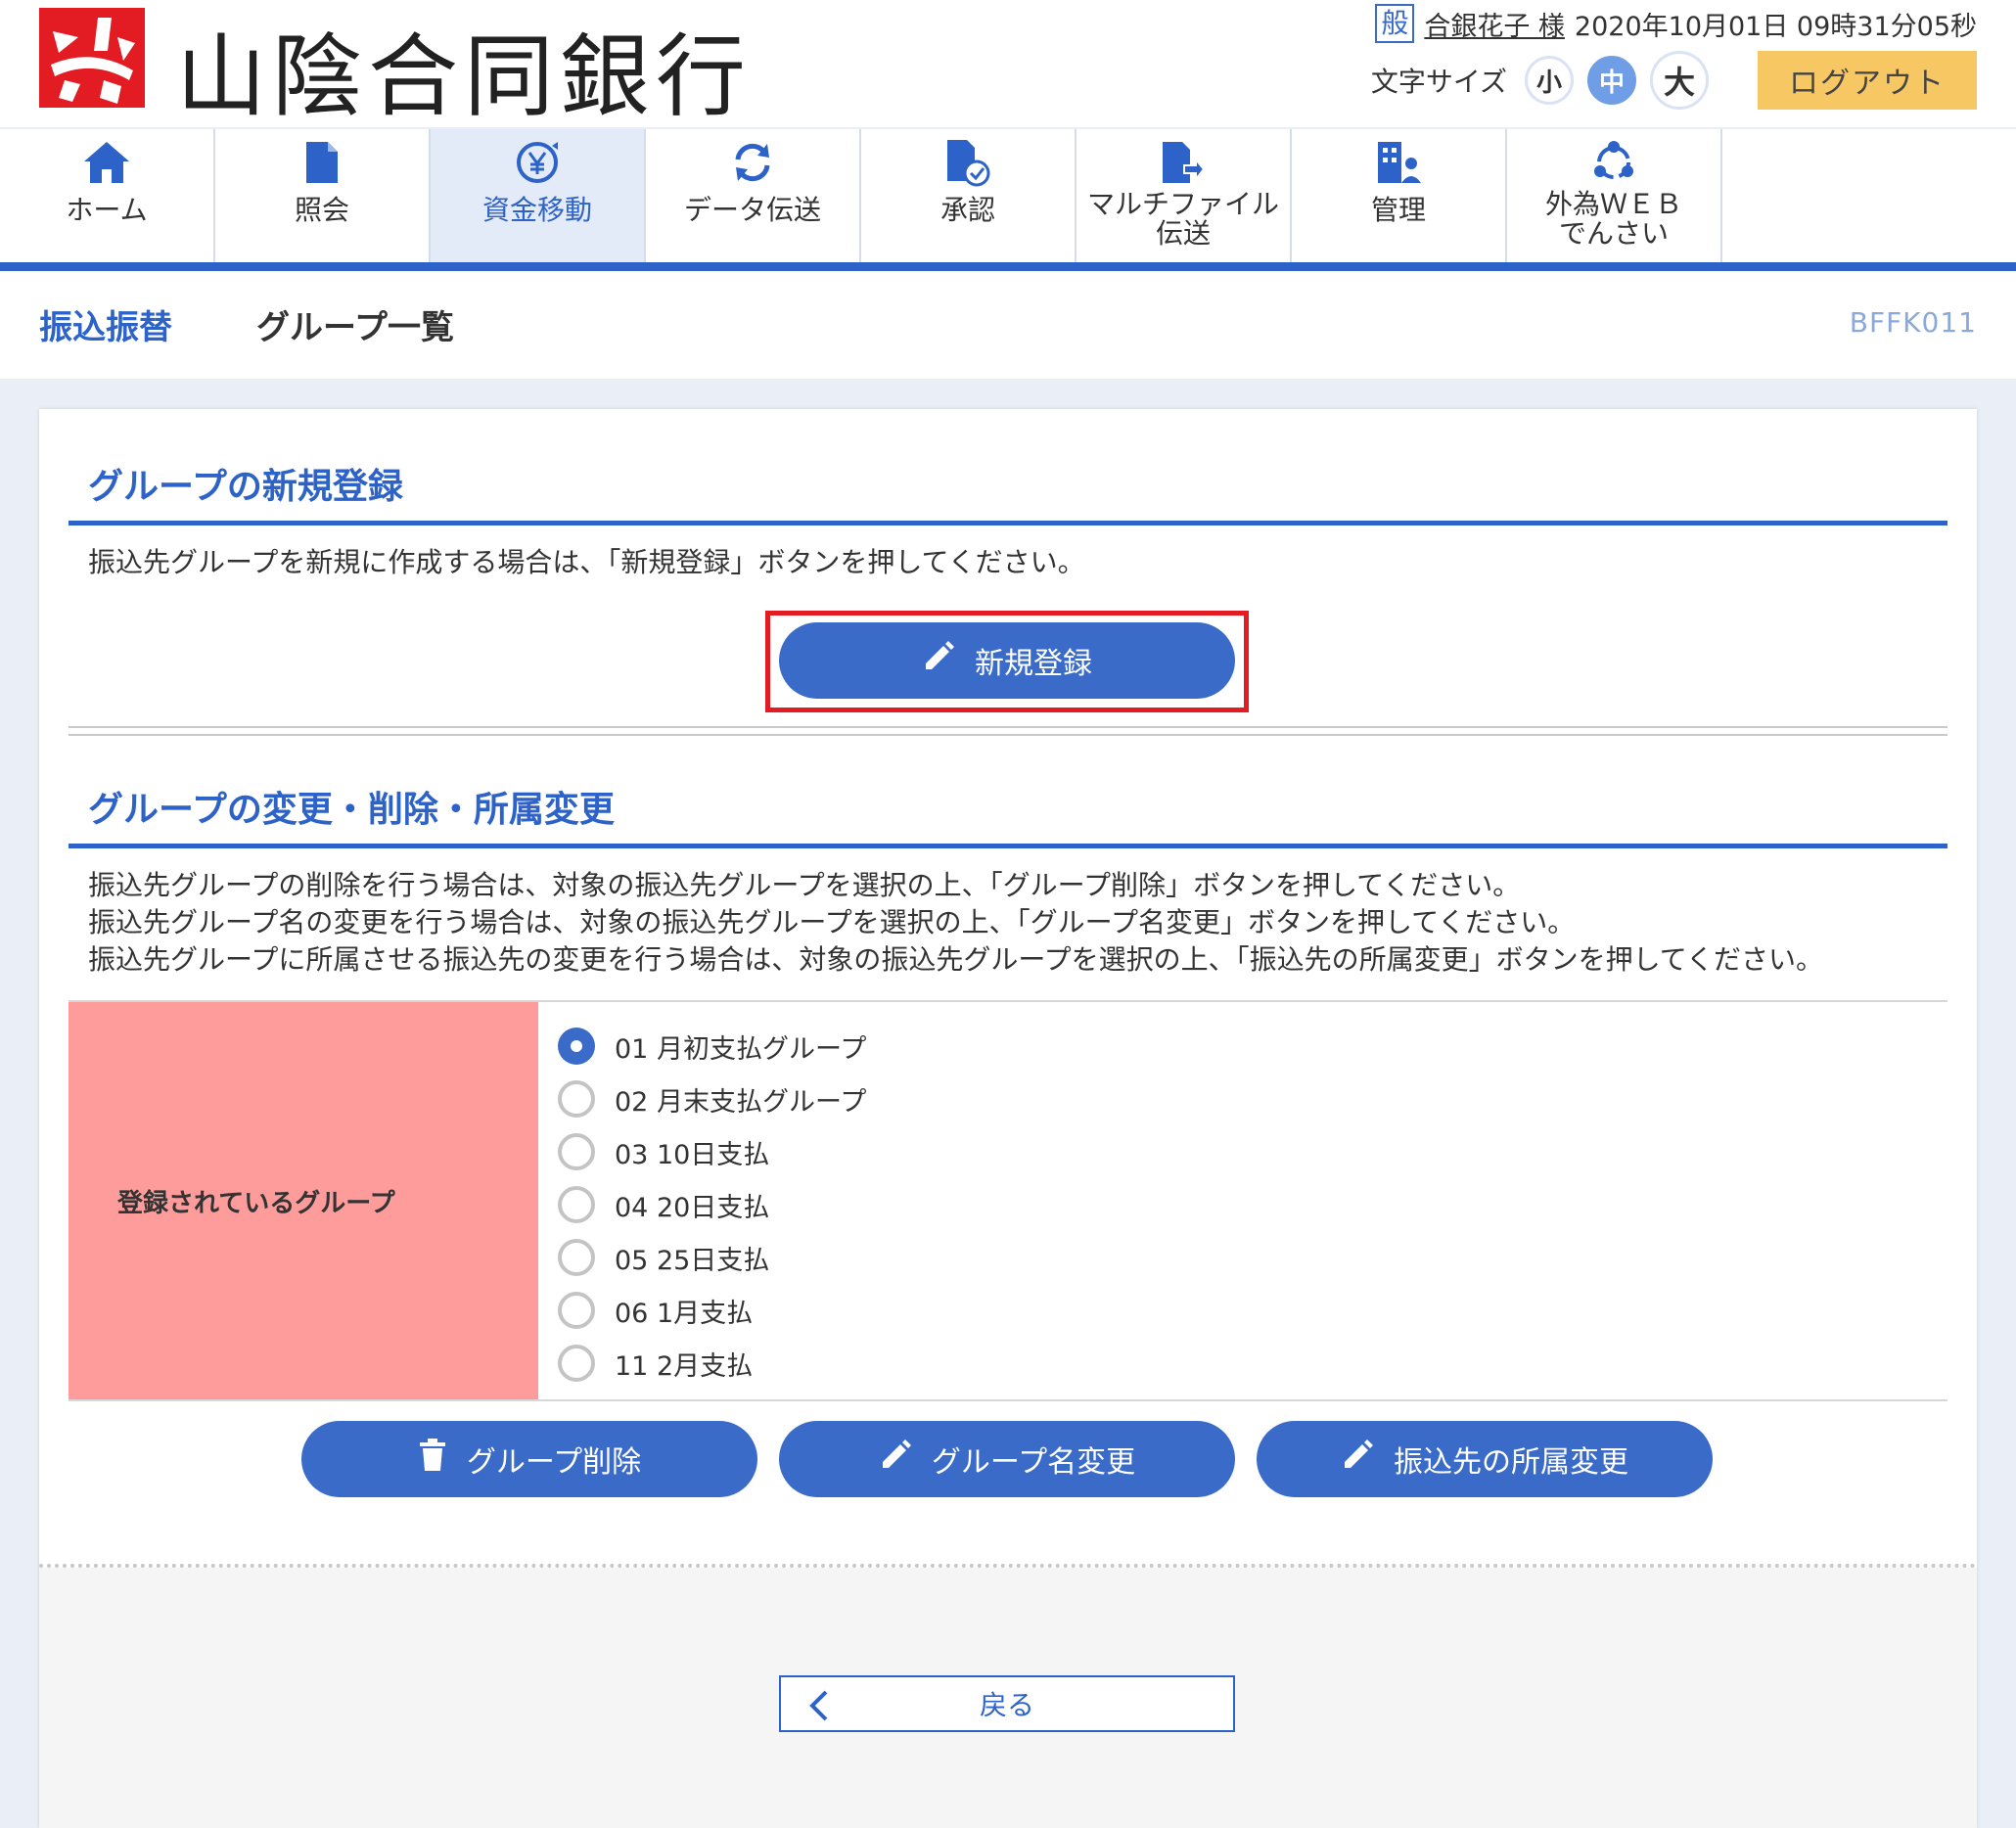 The width and height of the screenshot is (2016, 1828). I want to click on nav-item-management: 管理, so click(1399, 195).